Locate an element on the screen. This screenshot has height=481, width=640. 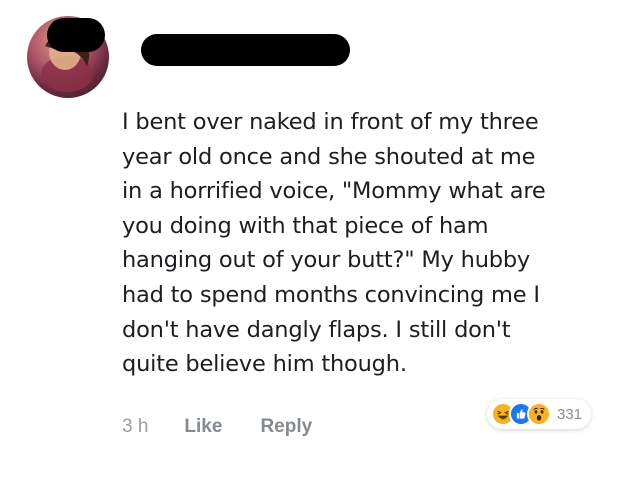
comment-line: quite believe him though. is located at coordinates (264, 364).